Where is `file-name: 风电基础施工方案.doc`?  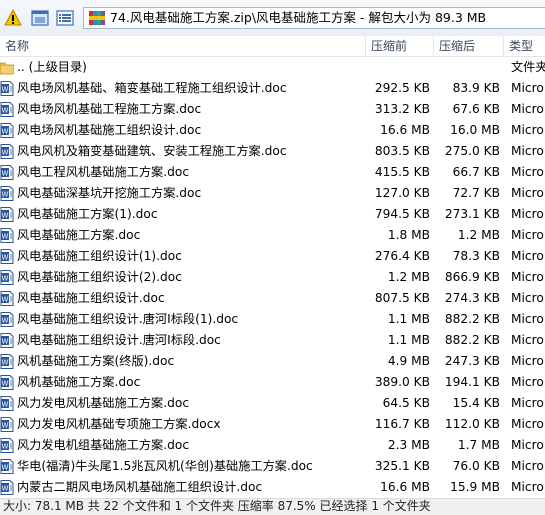
file-name: 风电基础施工方案.doc is located at coordinates (79, 235).